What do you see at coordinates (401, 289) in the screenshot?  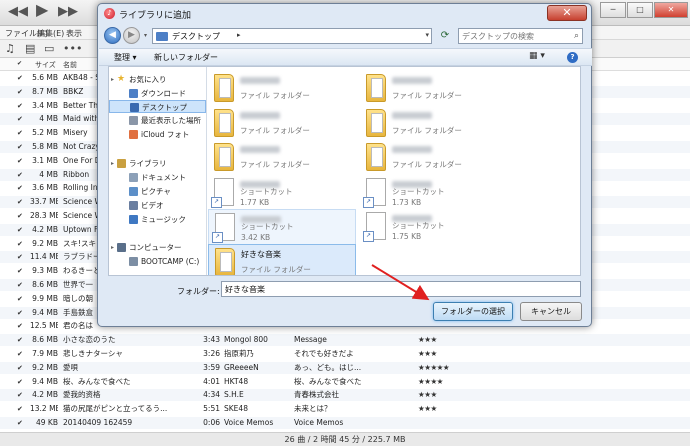 I see `folder-name-input` at bounding box center [401, 289].